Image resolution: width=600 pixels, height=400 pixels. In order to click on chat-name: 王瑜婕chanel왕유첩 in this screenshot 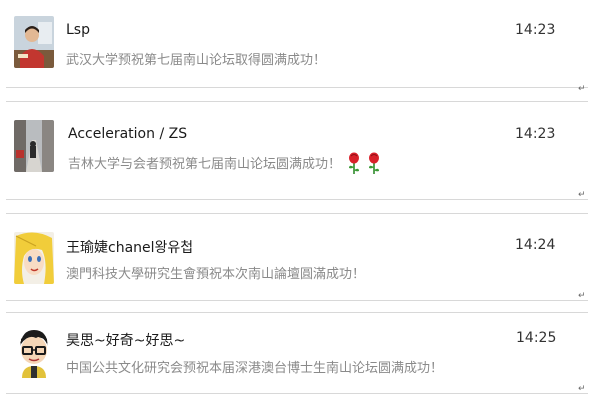, I will do `click(130, 248)`.